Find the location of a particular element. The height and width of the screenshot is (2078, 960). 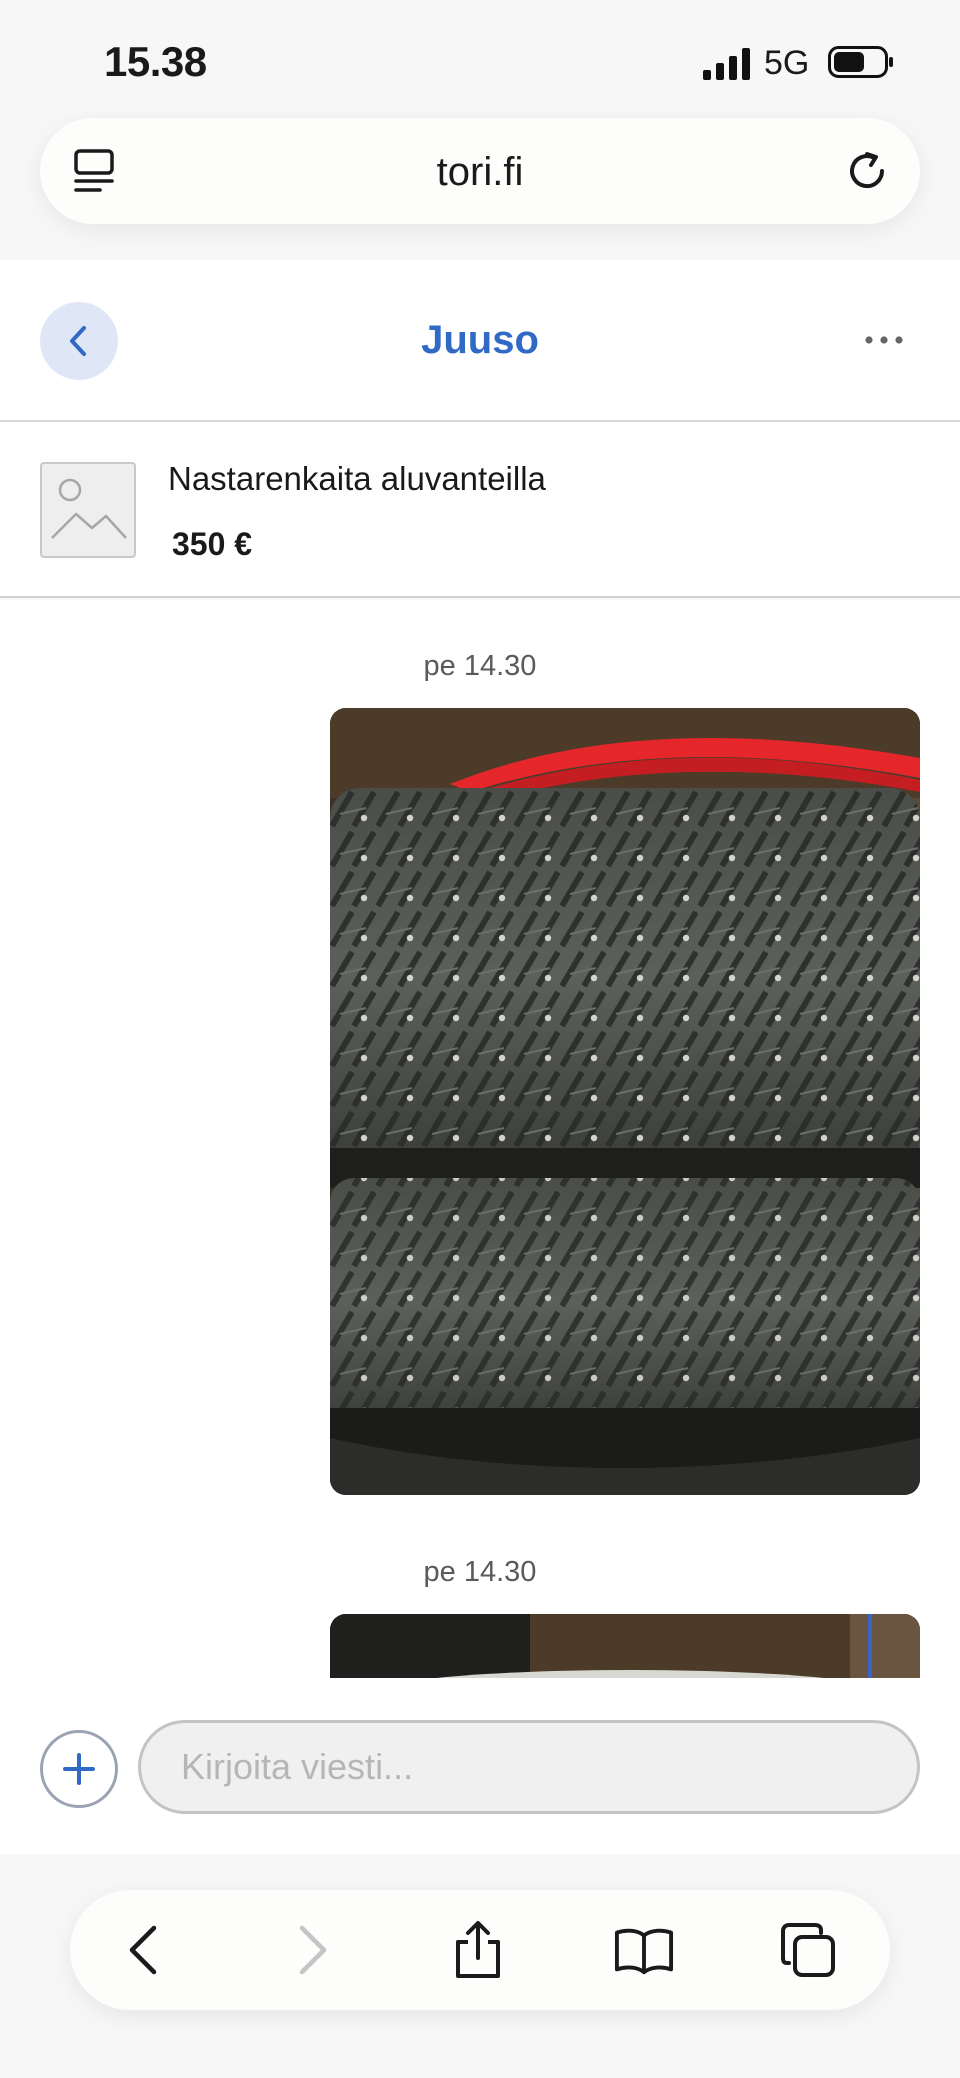

listing-card: Nastarenkaita aluvanteilla 350 € is located at coordinates (480, 510).